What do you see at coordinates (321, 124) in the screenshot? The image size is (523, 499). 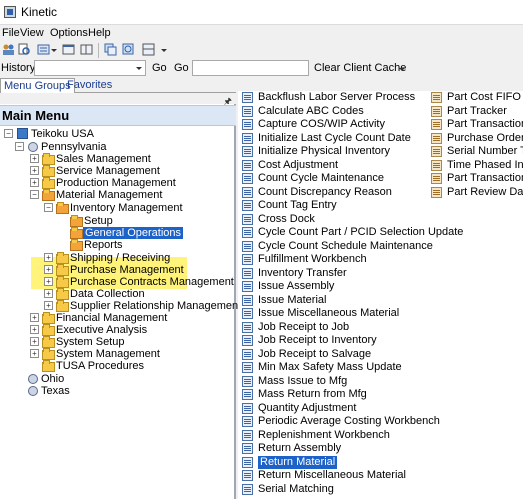 I see `program-label: Capture COS/WIP Activity` at bounding box center [321, 124].